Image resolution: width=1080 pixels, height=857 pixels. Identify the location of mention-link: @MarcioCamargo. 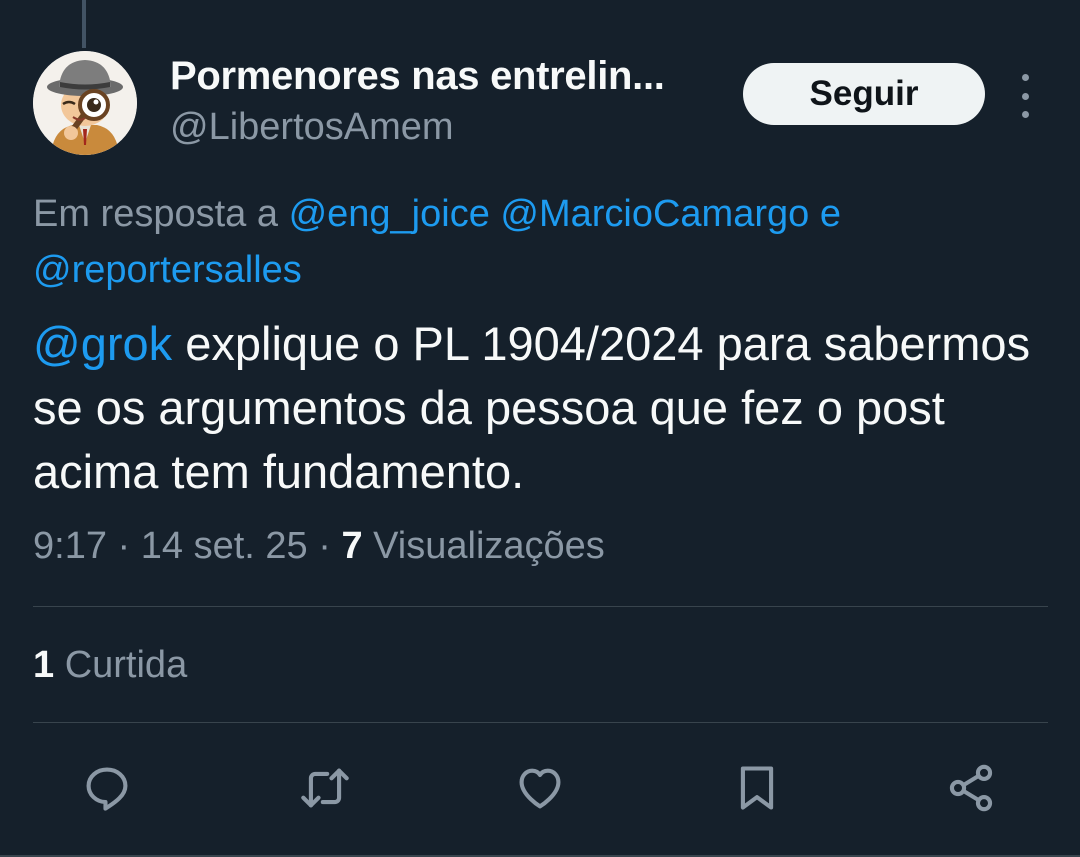
(654, 214).